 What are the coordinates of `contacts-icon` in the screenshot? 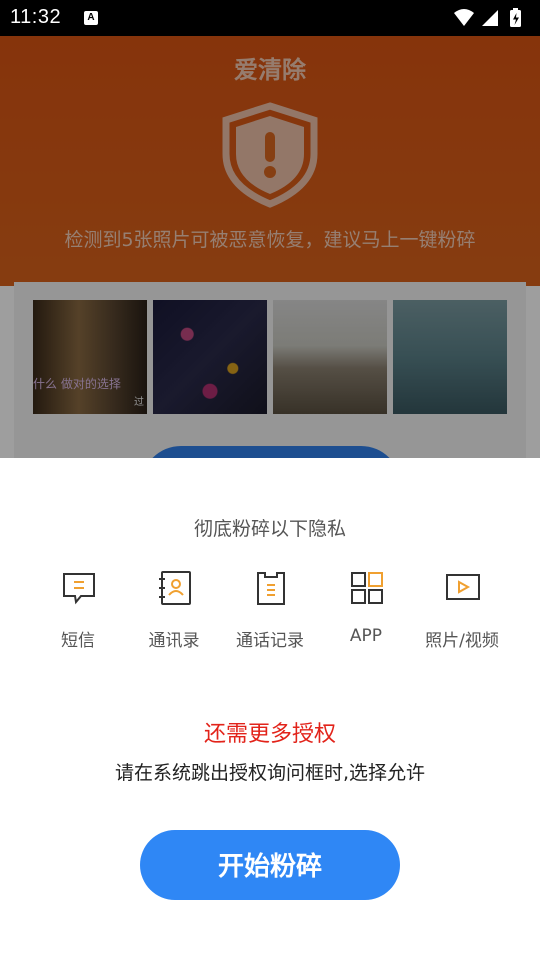 It's located at (175, 588).